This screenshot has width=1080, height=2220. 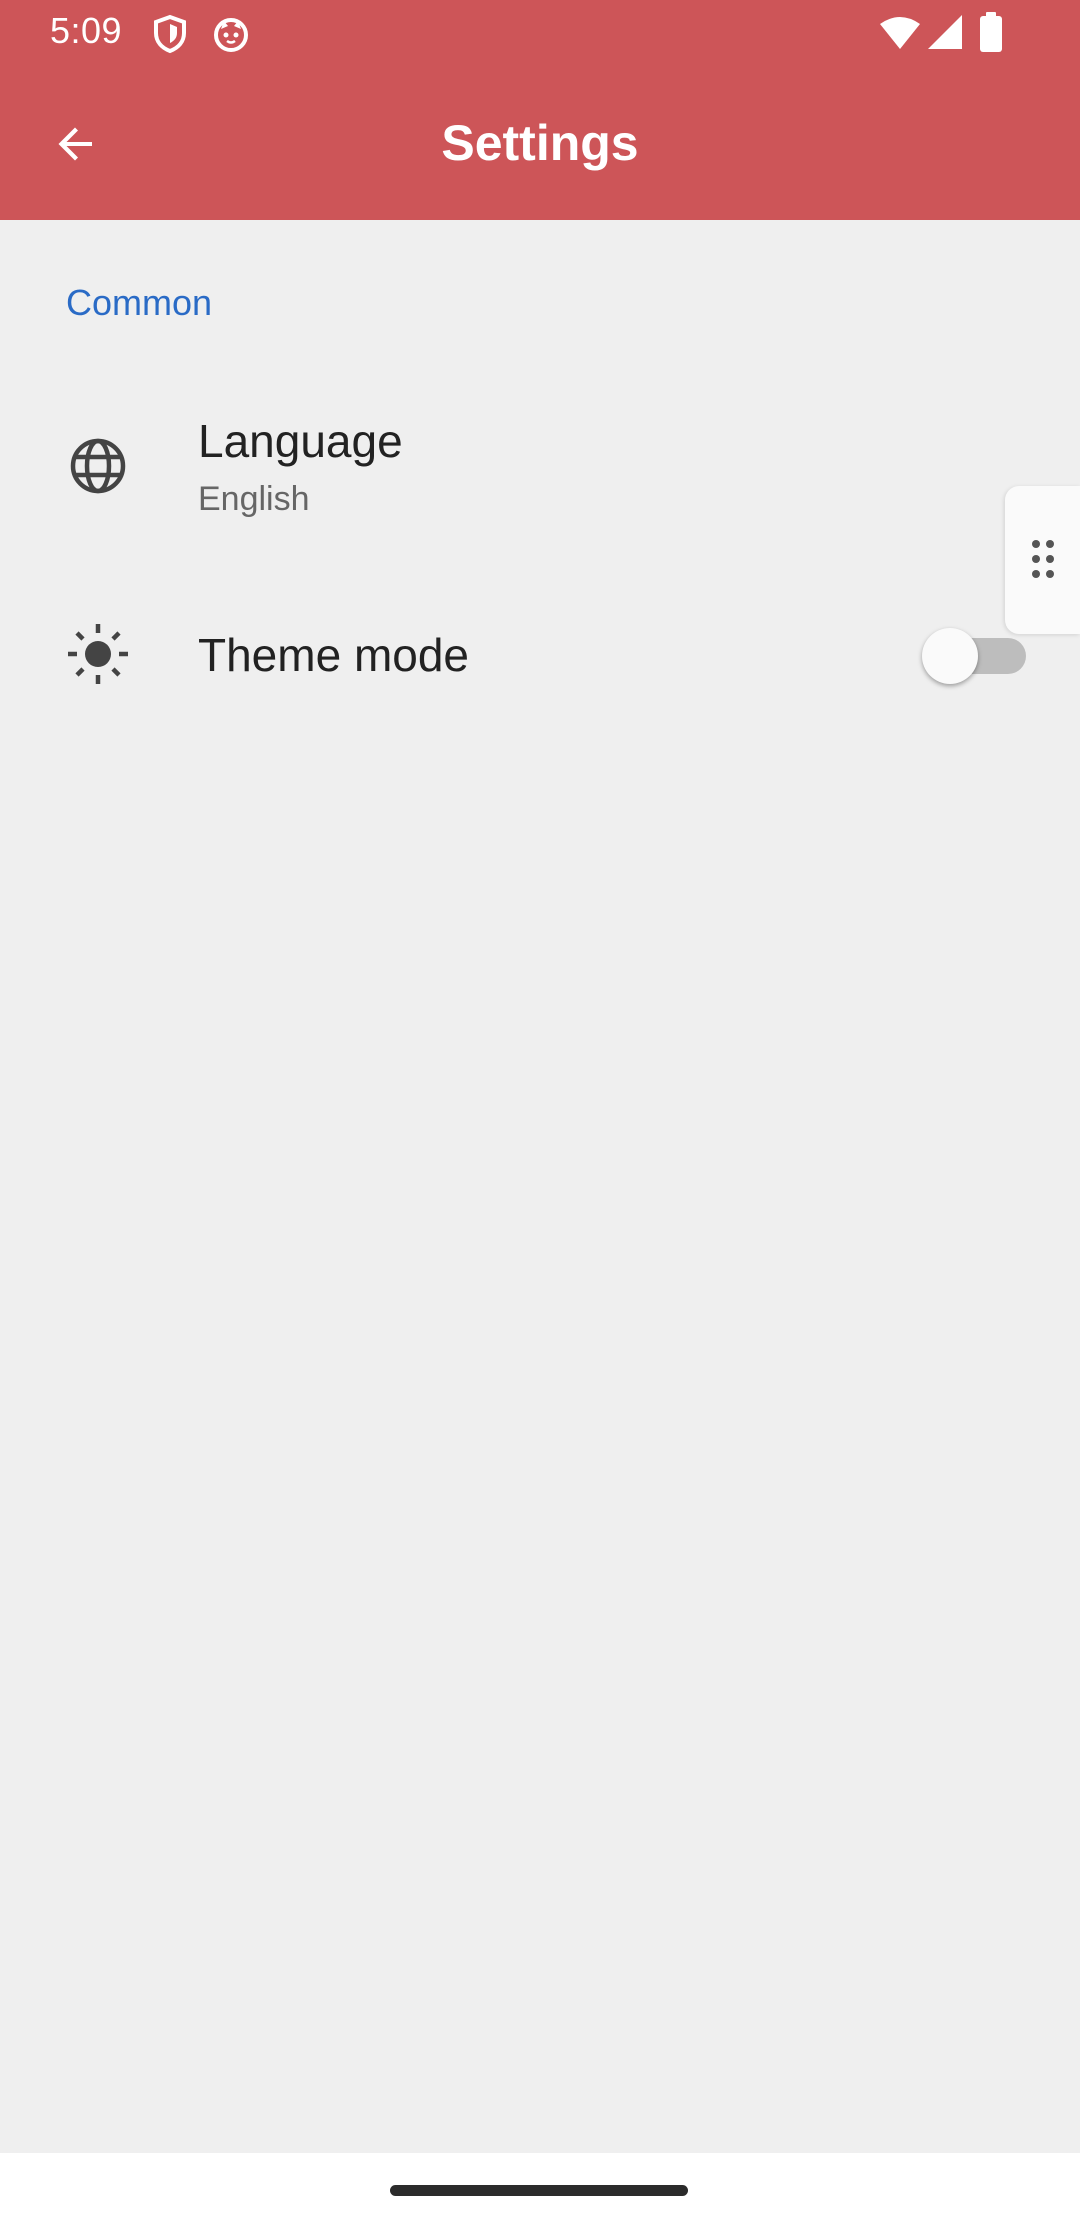 What do you see at coordinates (540, 110) in the screenshot?
I see `app-bar: 5:09 Settings` at bounding box center [540, 110].